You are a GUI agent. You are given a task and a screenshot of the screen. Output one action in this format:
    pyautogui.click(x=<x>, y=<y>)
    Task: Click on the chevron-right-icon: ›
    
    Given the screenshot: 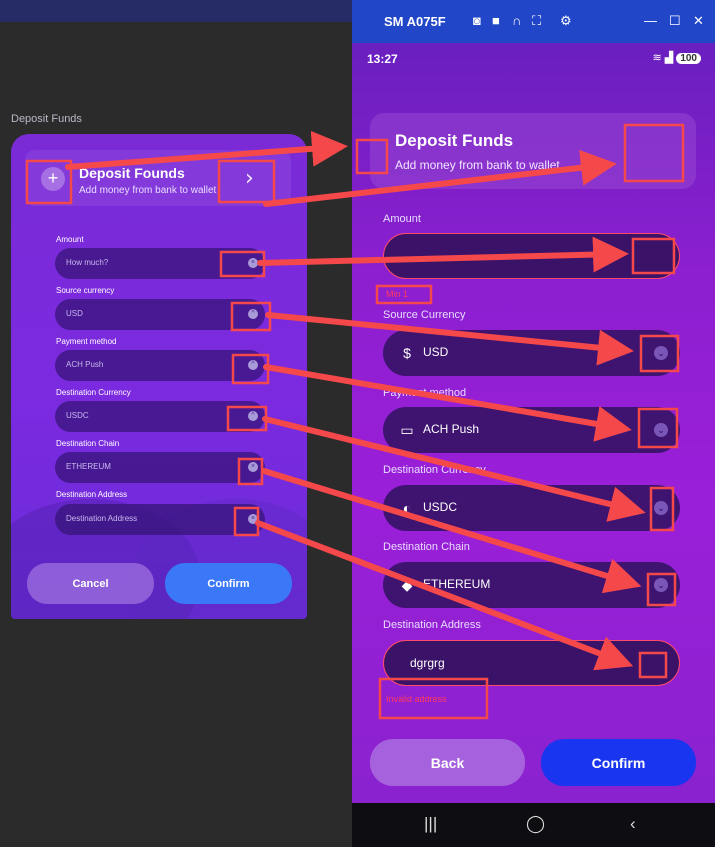 What is the action you would take?
    pyautogui.click(x=249, y=178)
    